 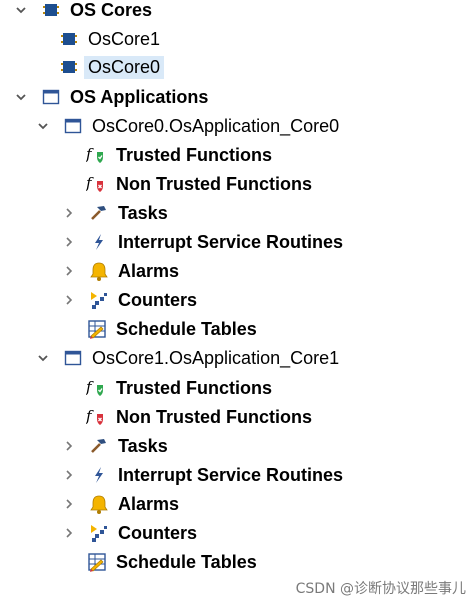 I want to click on tree-node-app-core0: OsCore0.OsApplication_Core0, so click(x=187, y=126).